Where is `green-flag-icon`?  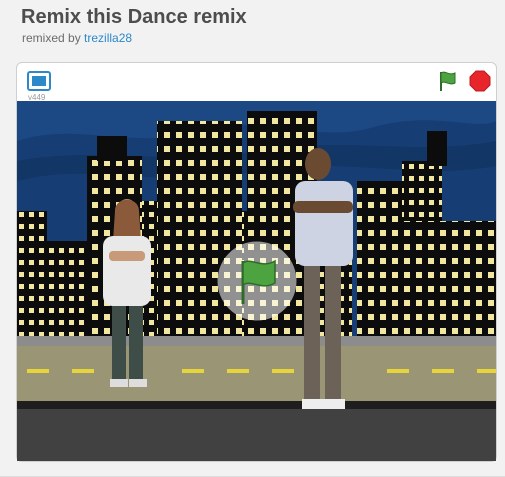
green-flag-icon is located at coordinates (448, 81).